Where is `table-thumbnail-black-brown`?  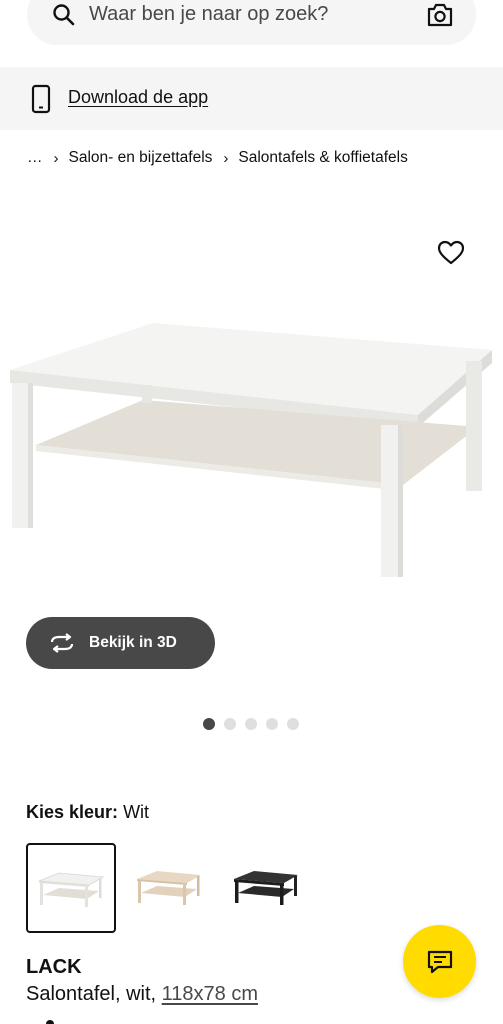 table-thumbnail-black-brown is located at coordinates (266, 888).